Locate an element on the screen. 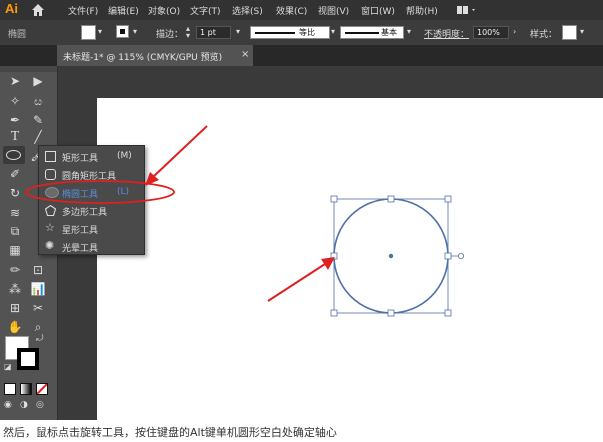 This screenshot has width=603, height=442. menu-select: 选择(S) is located at coordinates (247, 10).